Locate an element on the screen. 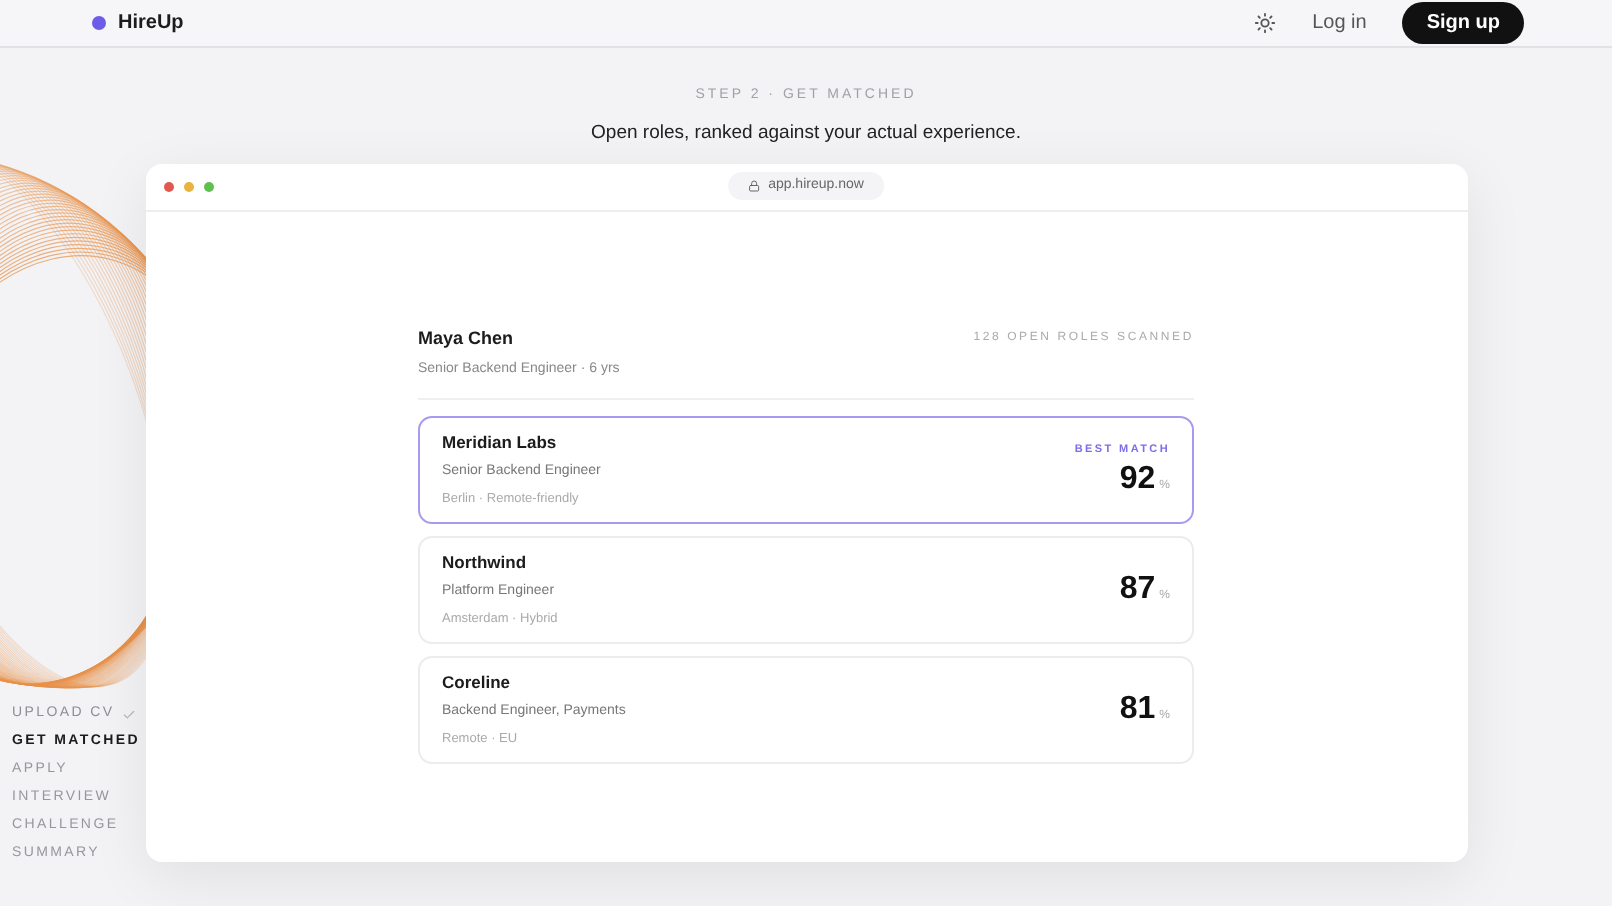 This screenshot has height=906, width=1612. company-name: Meridian Labs is located at coordinates (500, 443).